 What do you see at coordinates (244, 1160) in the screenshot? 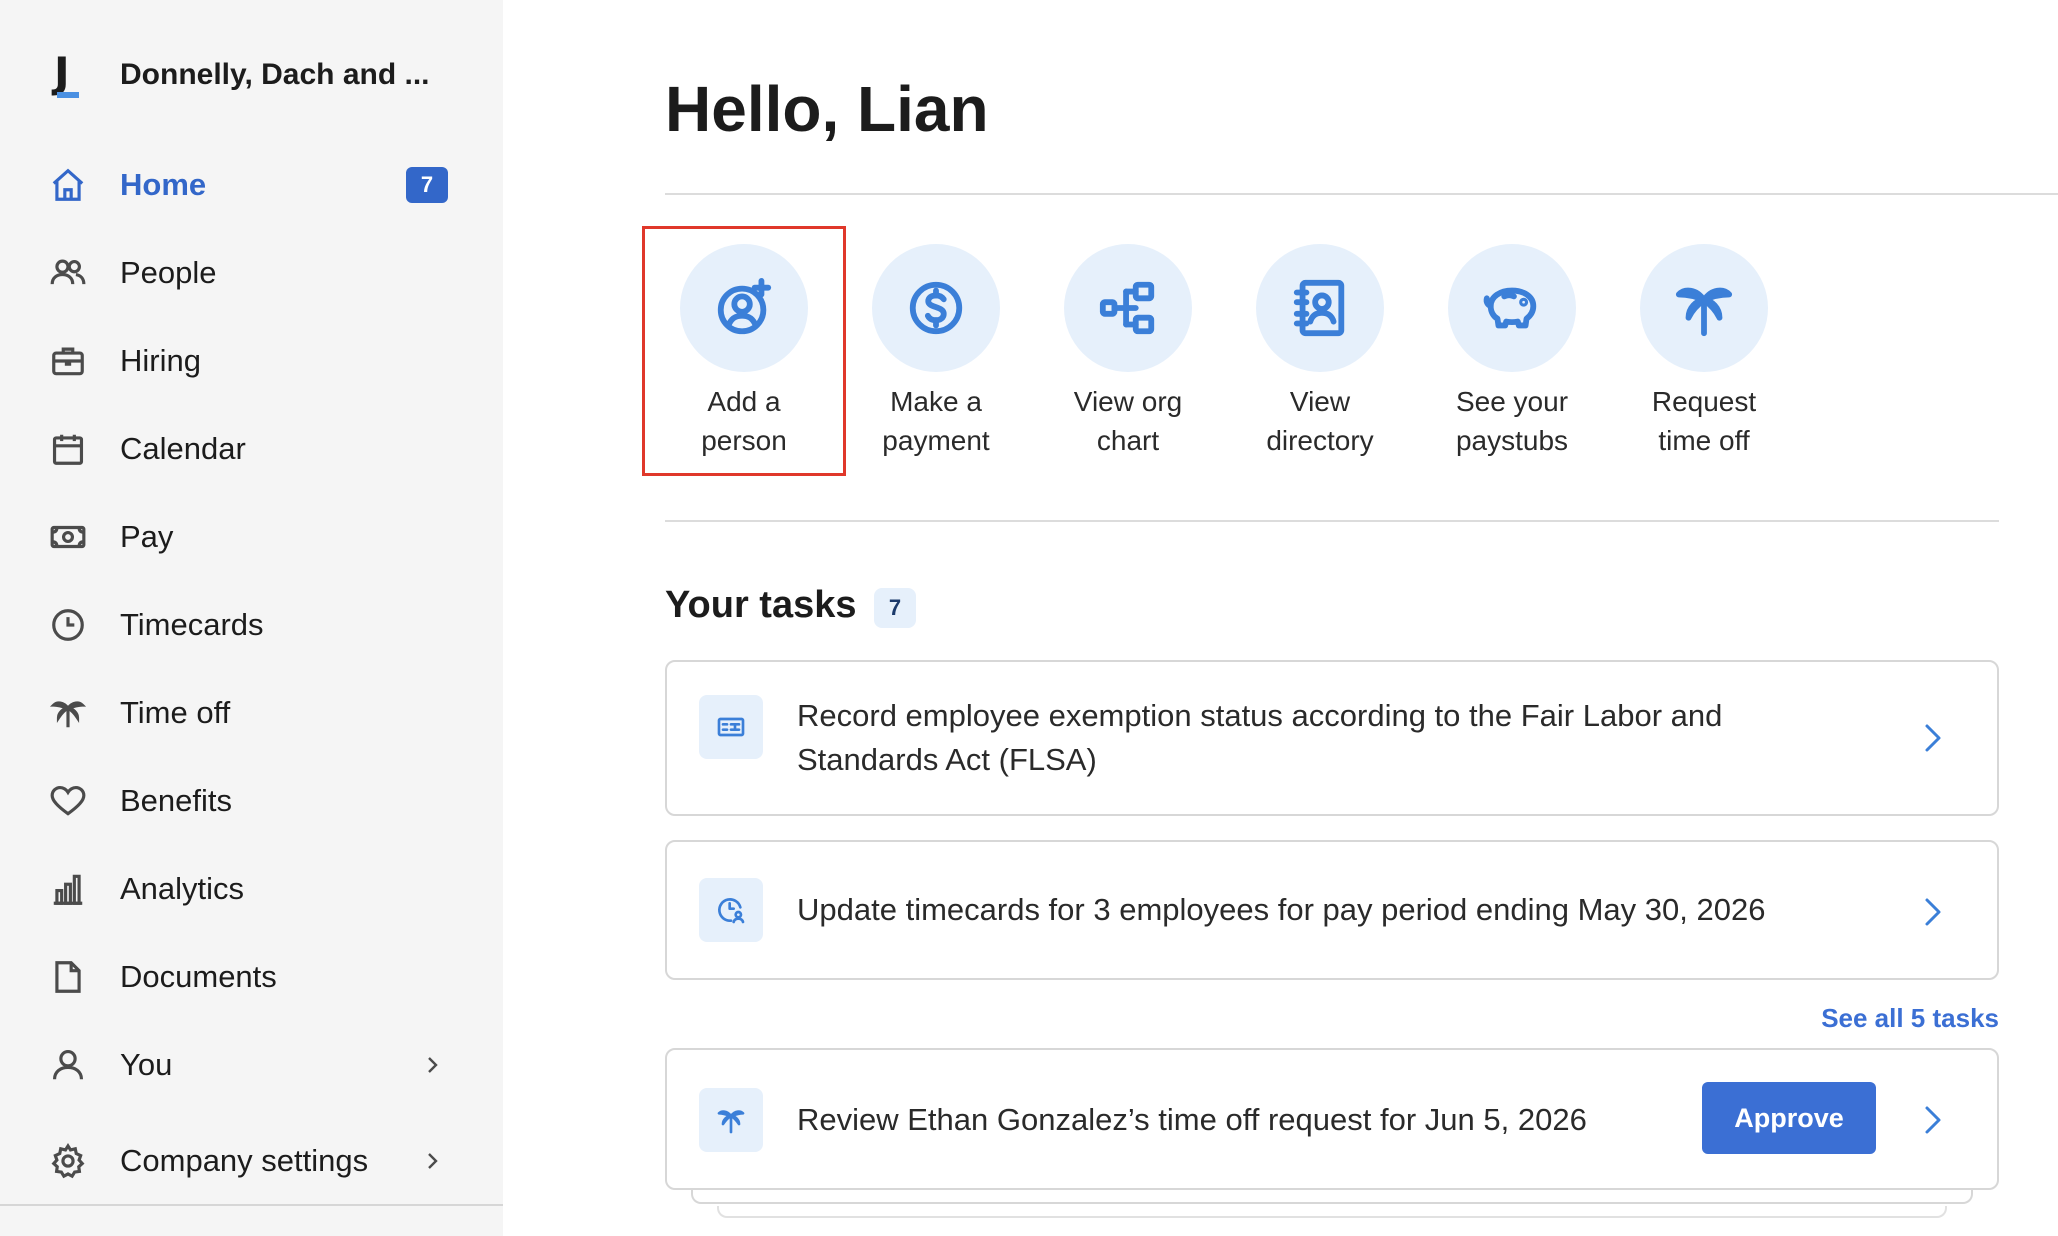
I see `sidebar-item-label: Company settings` at bounding box center [244, 1160].